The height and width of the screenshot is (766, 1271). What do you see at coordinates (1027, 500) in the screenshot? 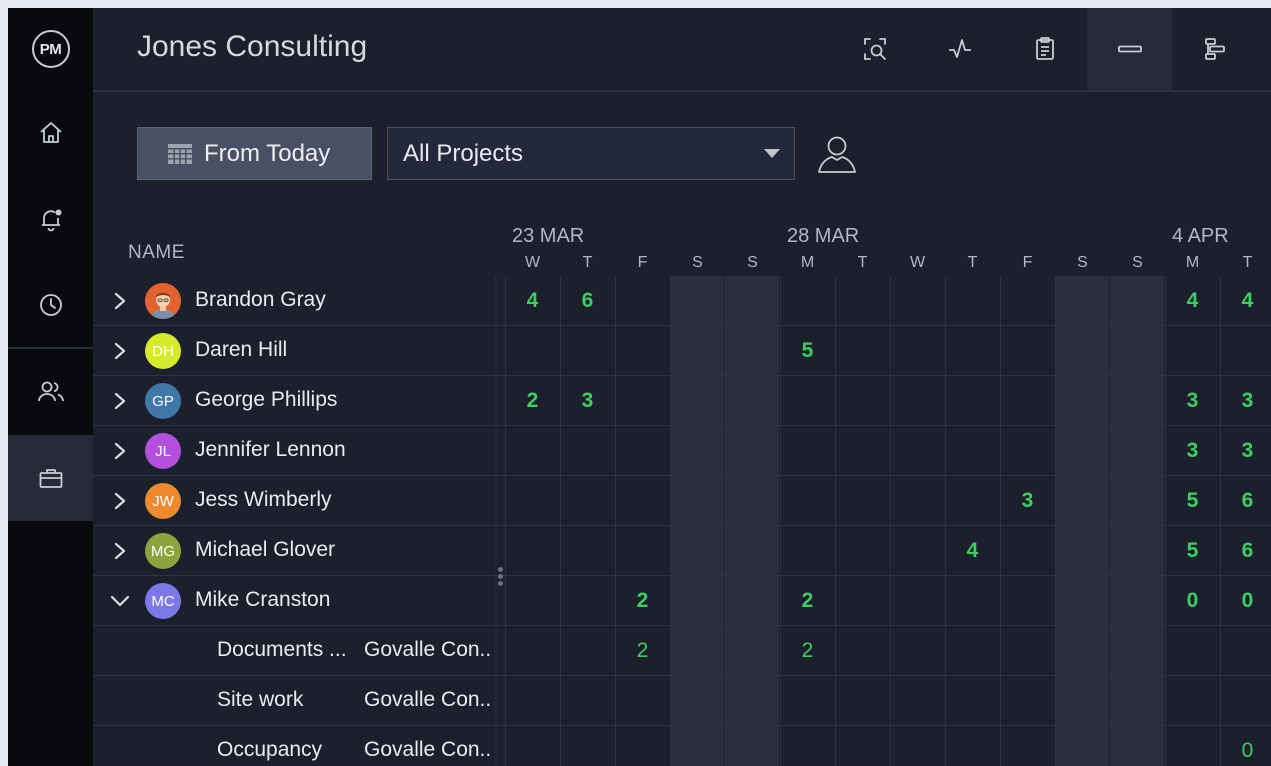
I see `workload-cell: 3` at bounding box center [1027, 500].